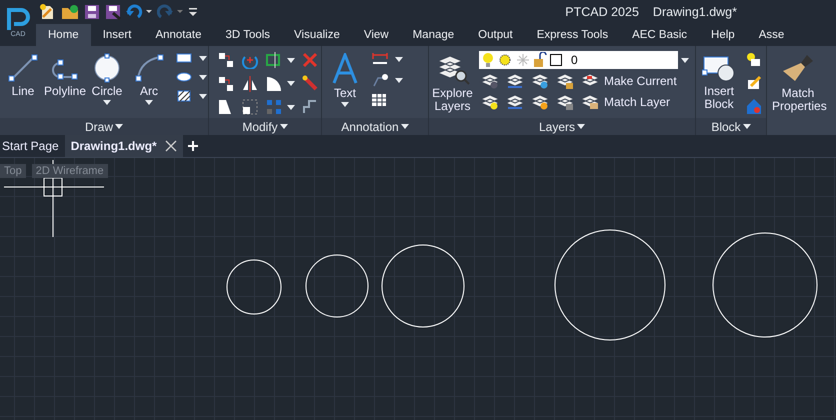  Describe the element at coordinates (23, 68) in the screenshot. I see `line-icon` at that location.